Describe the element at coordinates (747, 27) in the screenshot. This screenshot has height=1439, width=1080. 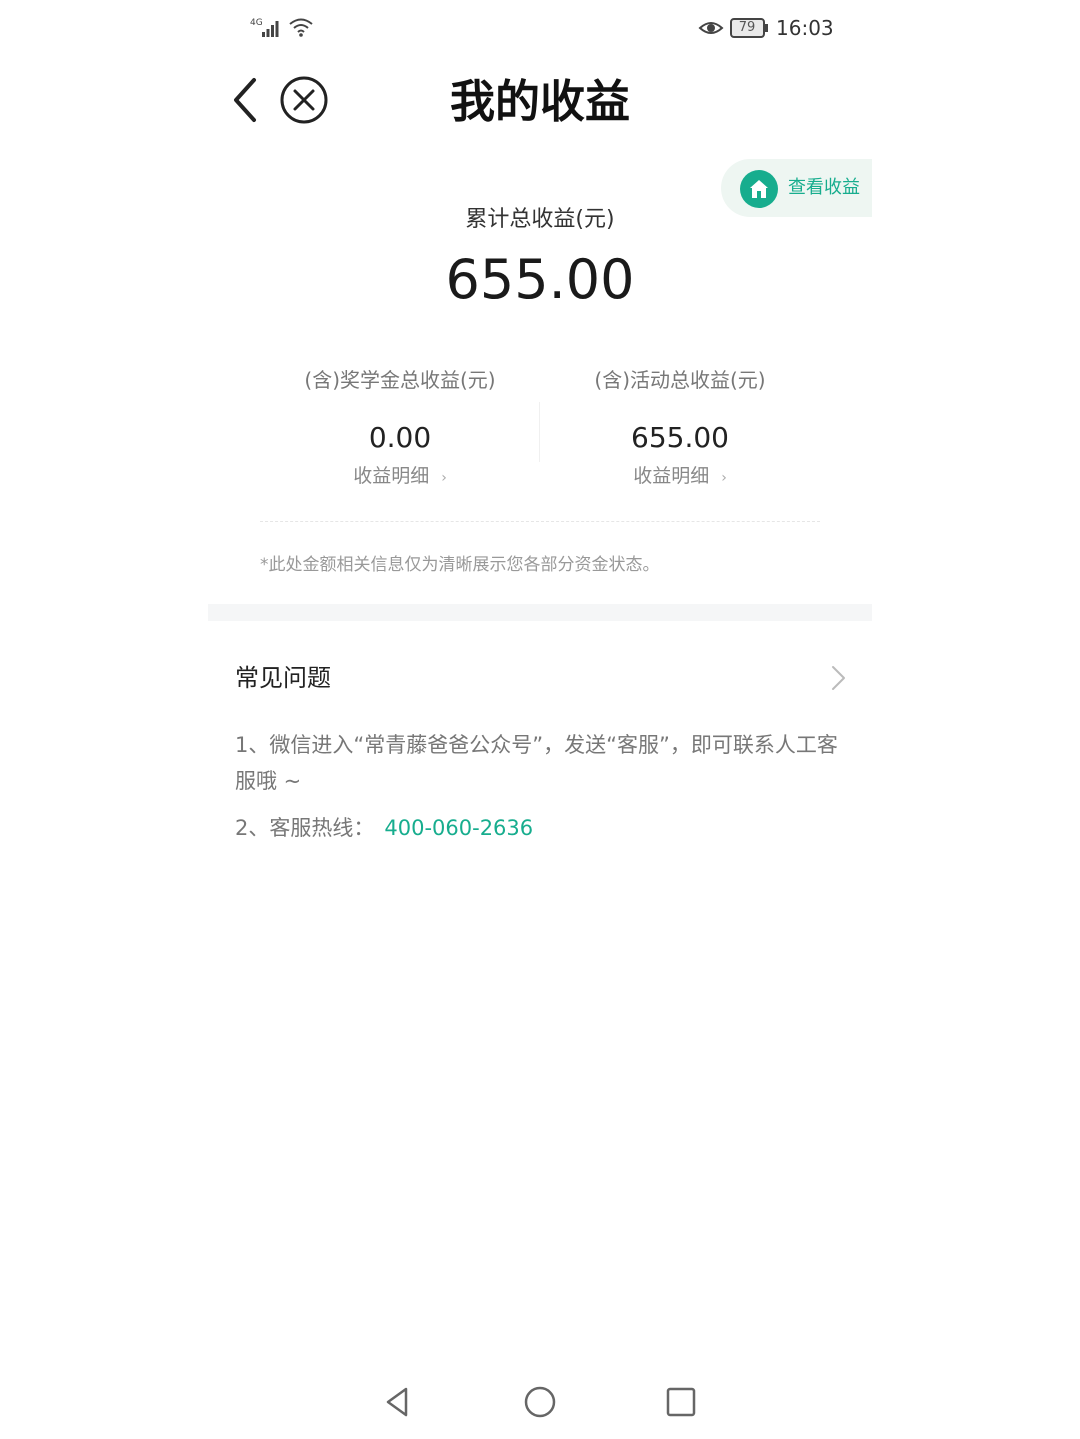
I see `battery-level: 79` at that location.